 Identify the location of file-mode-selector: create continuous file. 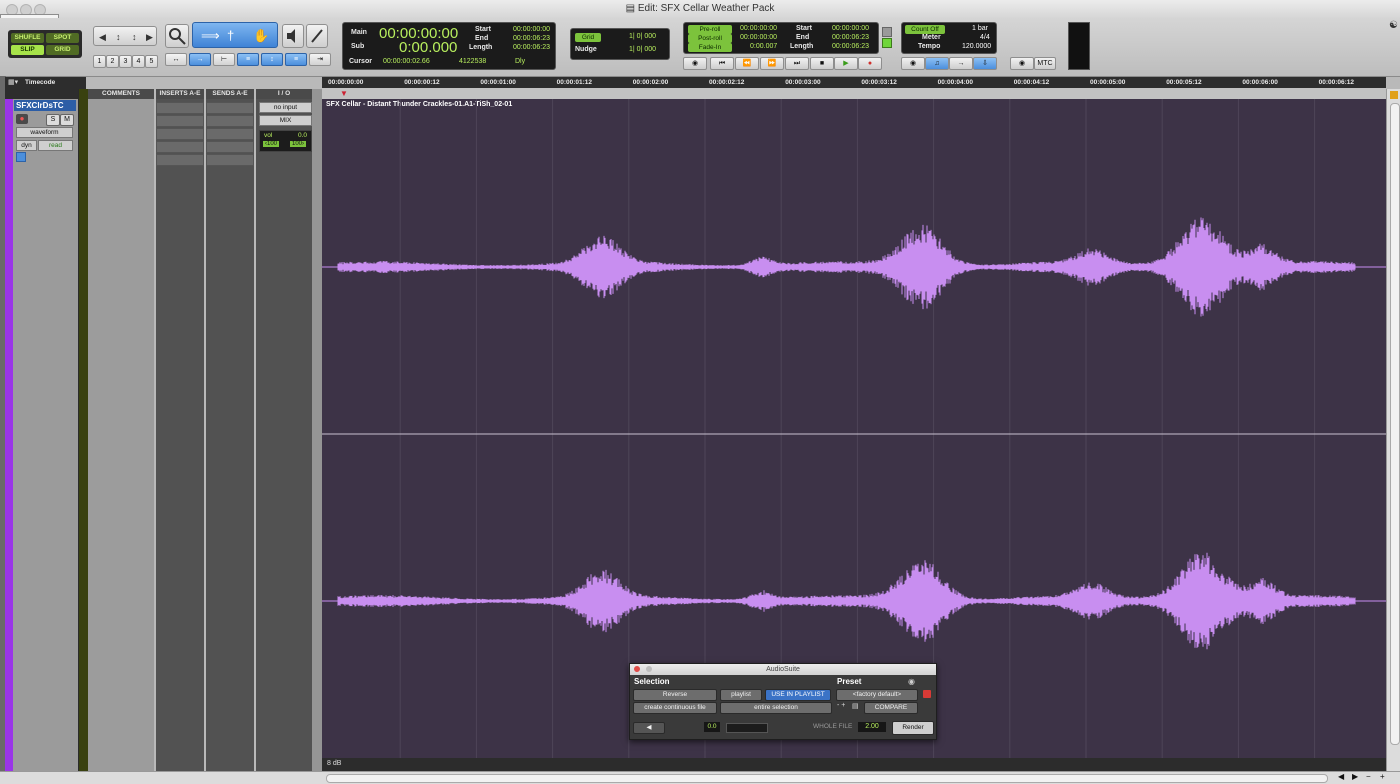
(675, 708).